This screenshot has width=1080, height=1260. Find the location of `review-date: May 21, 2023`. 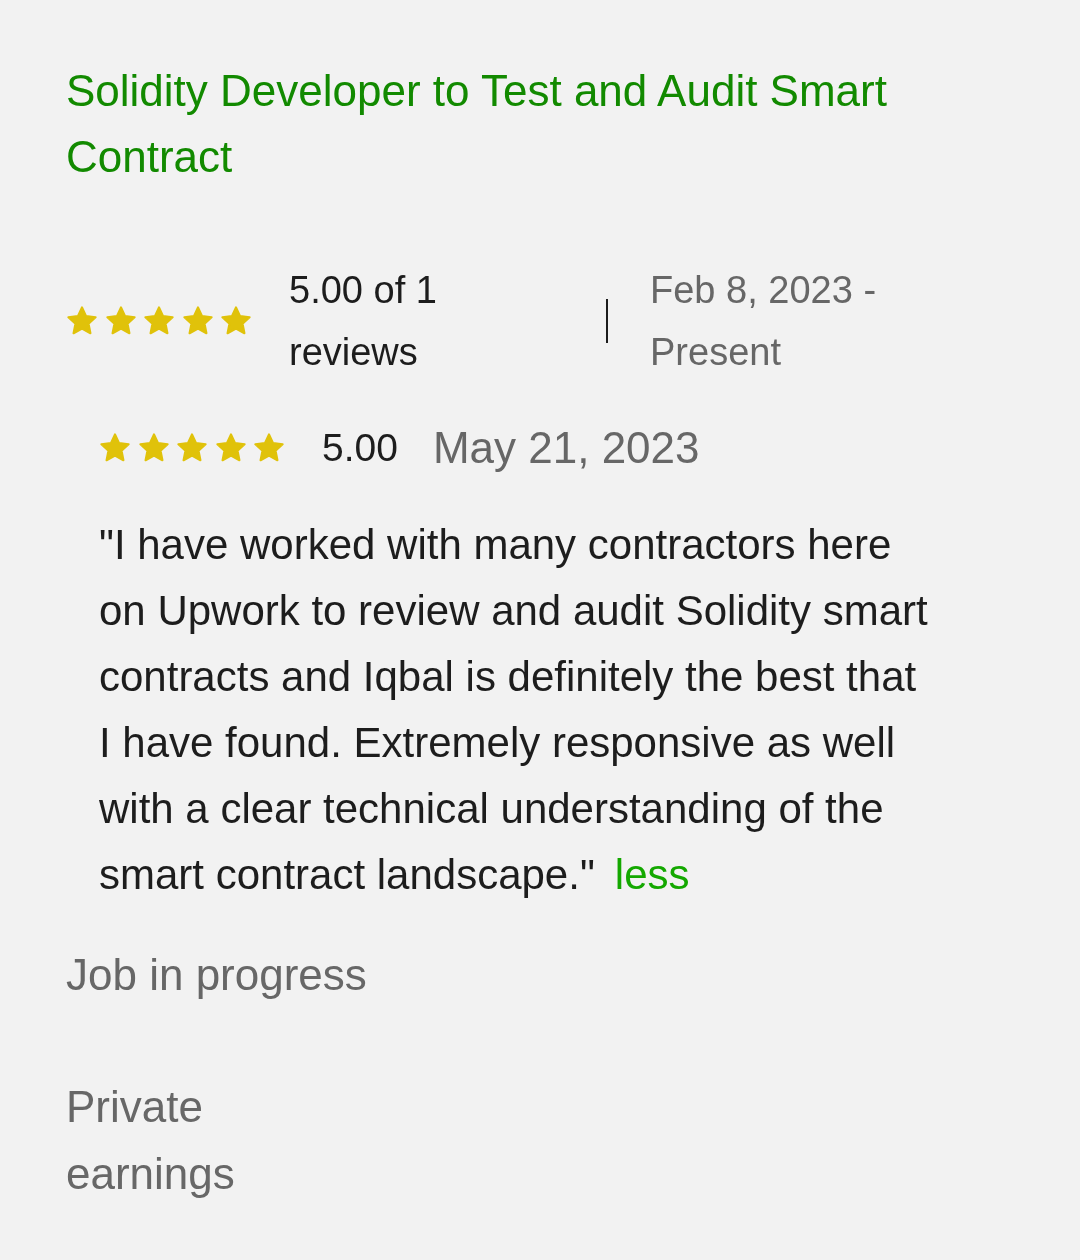

review-date: May 21, 2023 is located at coordinates (566, 448).